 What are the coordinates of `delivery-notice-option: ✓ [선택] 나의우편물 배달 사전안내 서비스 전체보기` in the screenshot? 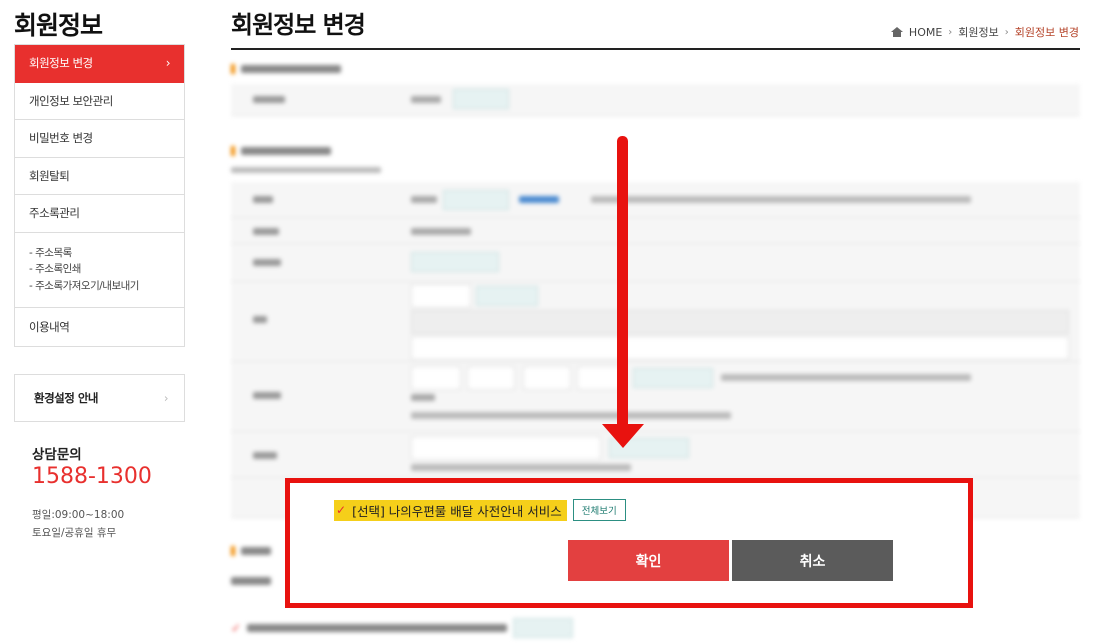 It's located at (480, 510).